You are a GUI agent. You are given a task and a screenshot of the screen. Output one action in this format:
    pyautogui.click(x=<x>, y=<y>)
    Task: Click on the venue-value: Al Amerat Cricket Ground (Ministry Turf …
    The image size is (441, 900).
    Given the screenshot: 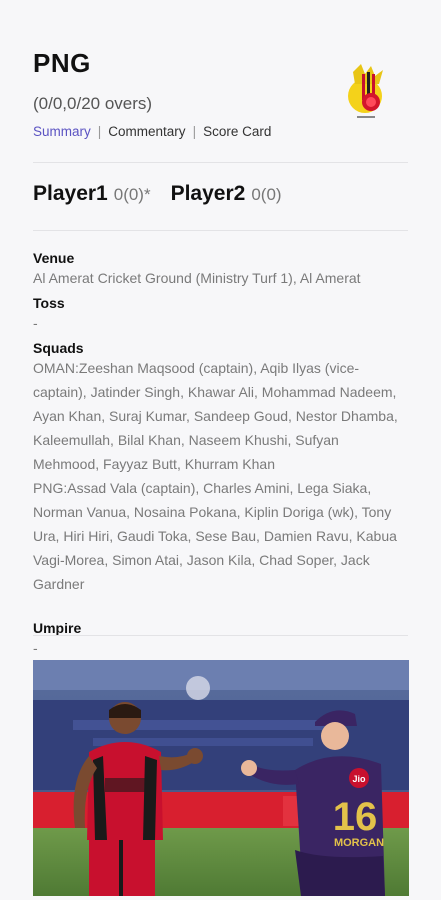 What is the action you would take?
    pyautogui.click(x=197, y=278)
    